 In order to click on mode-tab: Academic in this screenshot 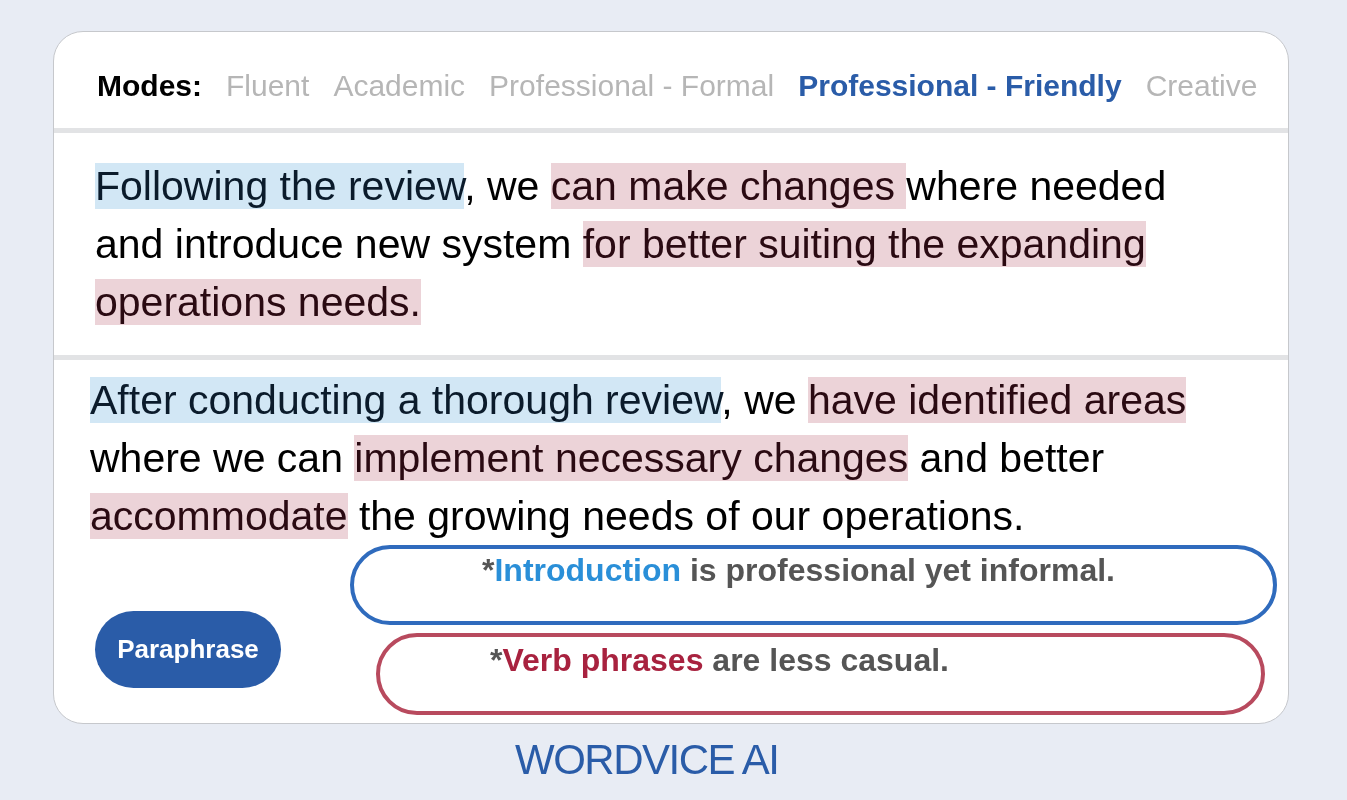, I will do `click(399, 86)`.